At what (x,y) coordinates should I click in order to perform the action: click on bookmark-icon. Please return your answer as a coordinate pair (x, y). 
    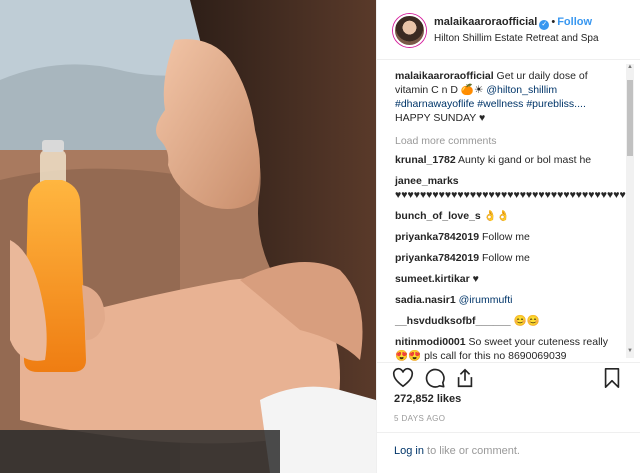
    Looking at the image, I should click on (612, 378).